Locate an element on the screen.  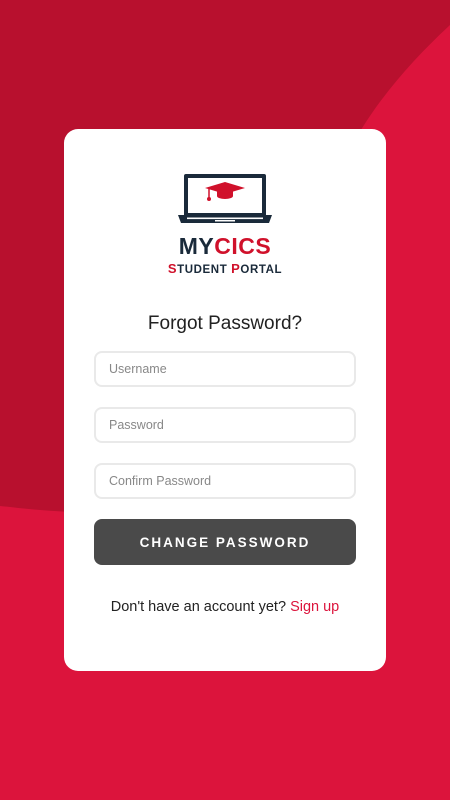
confirm-password-input is located at coordinates (225, 481).